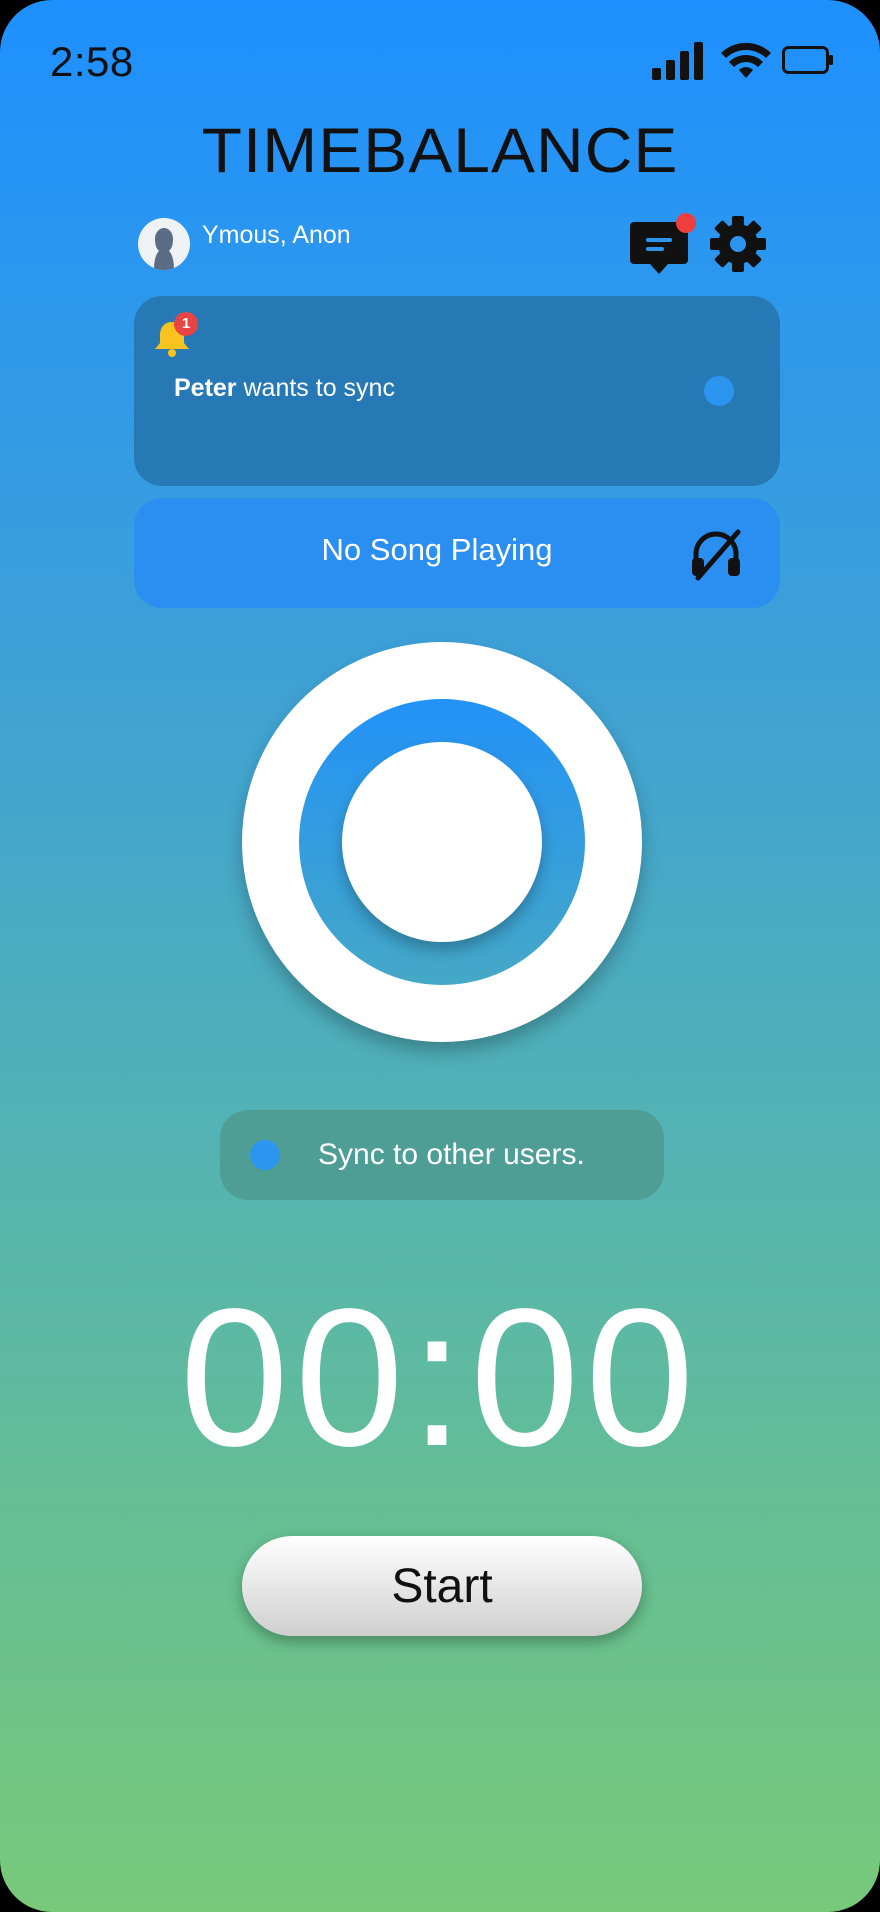 The image size is (880, 1912). I want to click on timer-dial-button, so click(442, 842).